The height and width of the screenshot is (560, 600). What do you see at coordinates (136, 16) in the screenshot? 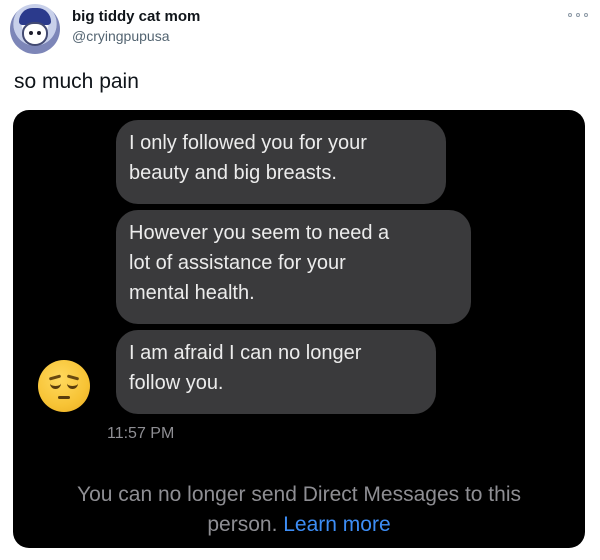
I see `display-name: big tiddy cat mom` at bounding box center [136, 16].